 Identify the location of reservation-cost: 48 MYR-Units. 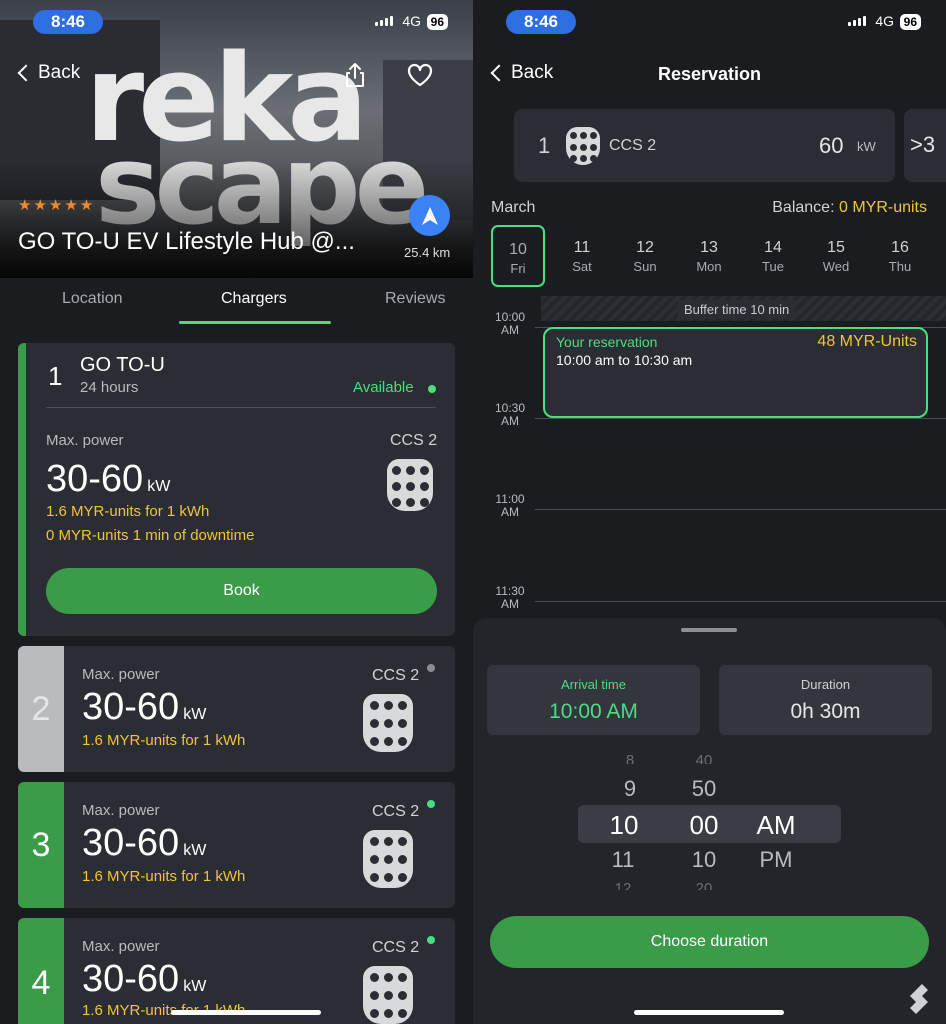
(867, 341).